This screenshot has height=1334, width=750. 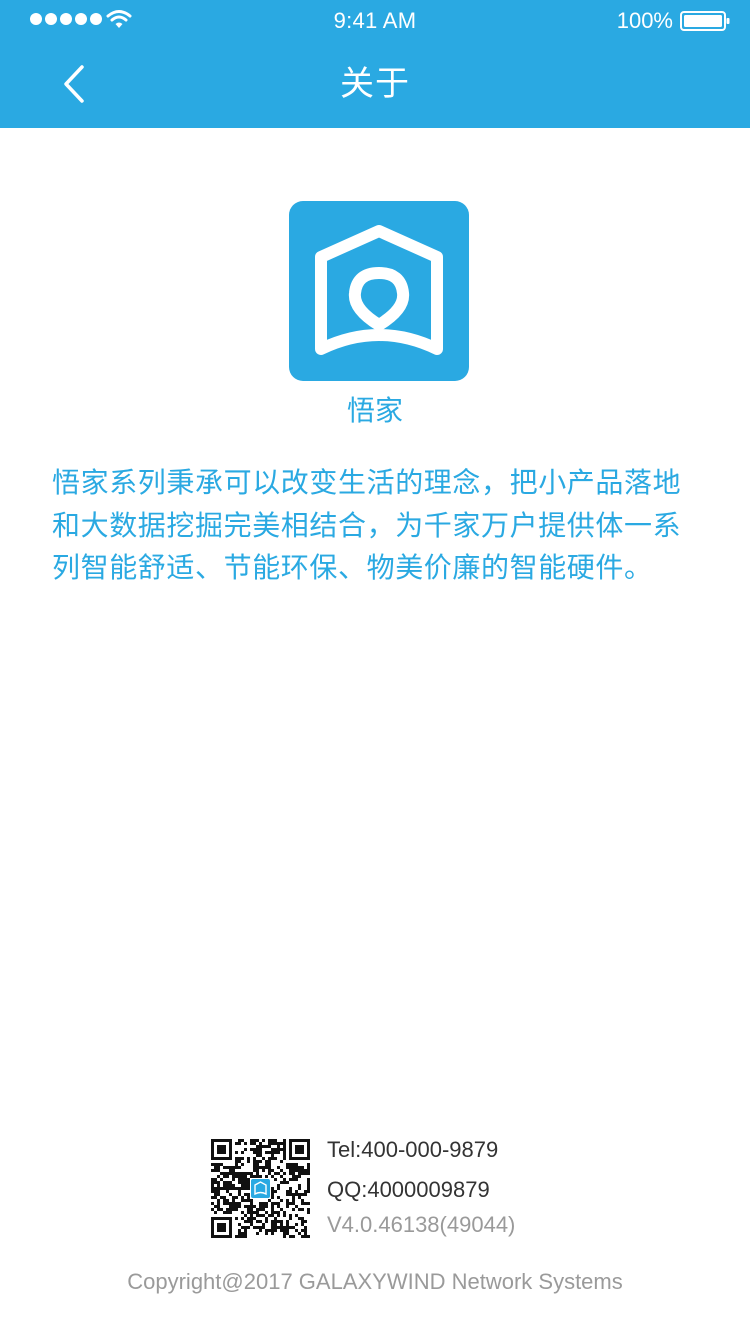 I want to click on contact-qq: QQ:4000009879, so click(x=408, y=1189).